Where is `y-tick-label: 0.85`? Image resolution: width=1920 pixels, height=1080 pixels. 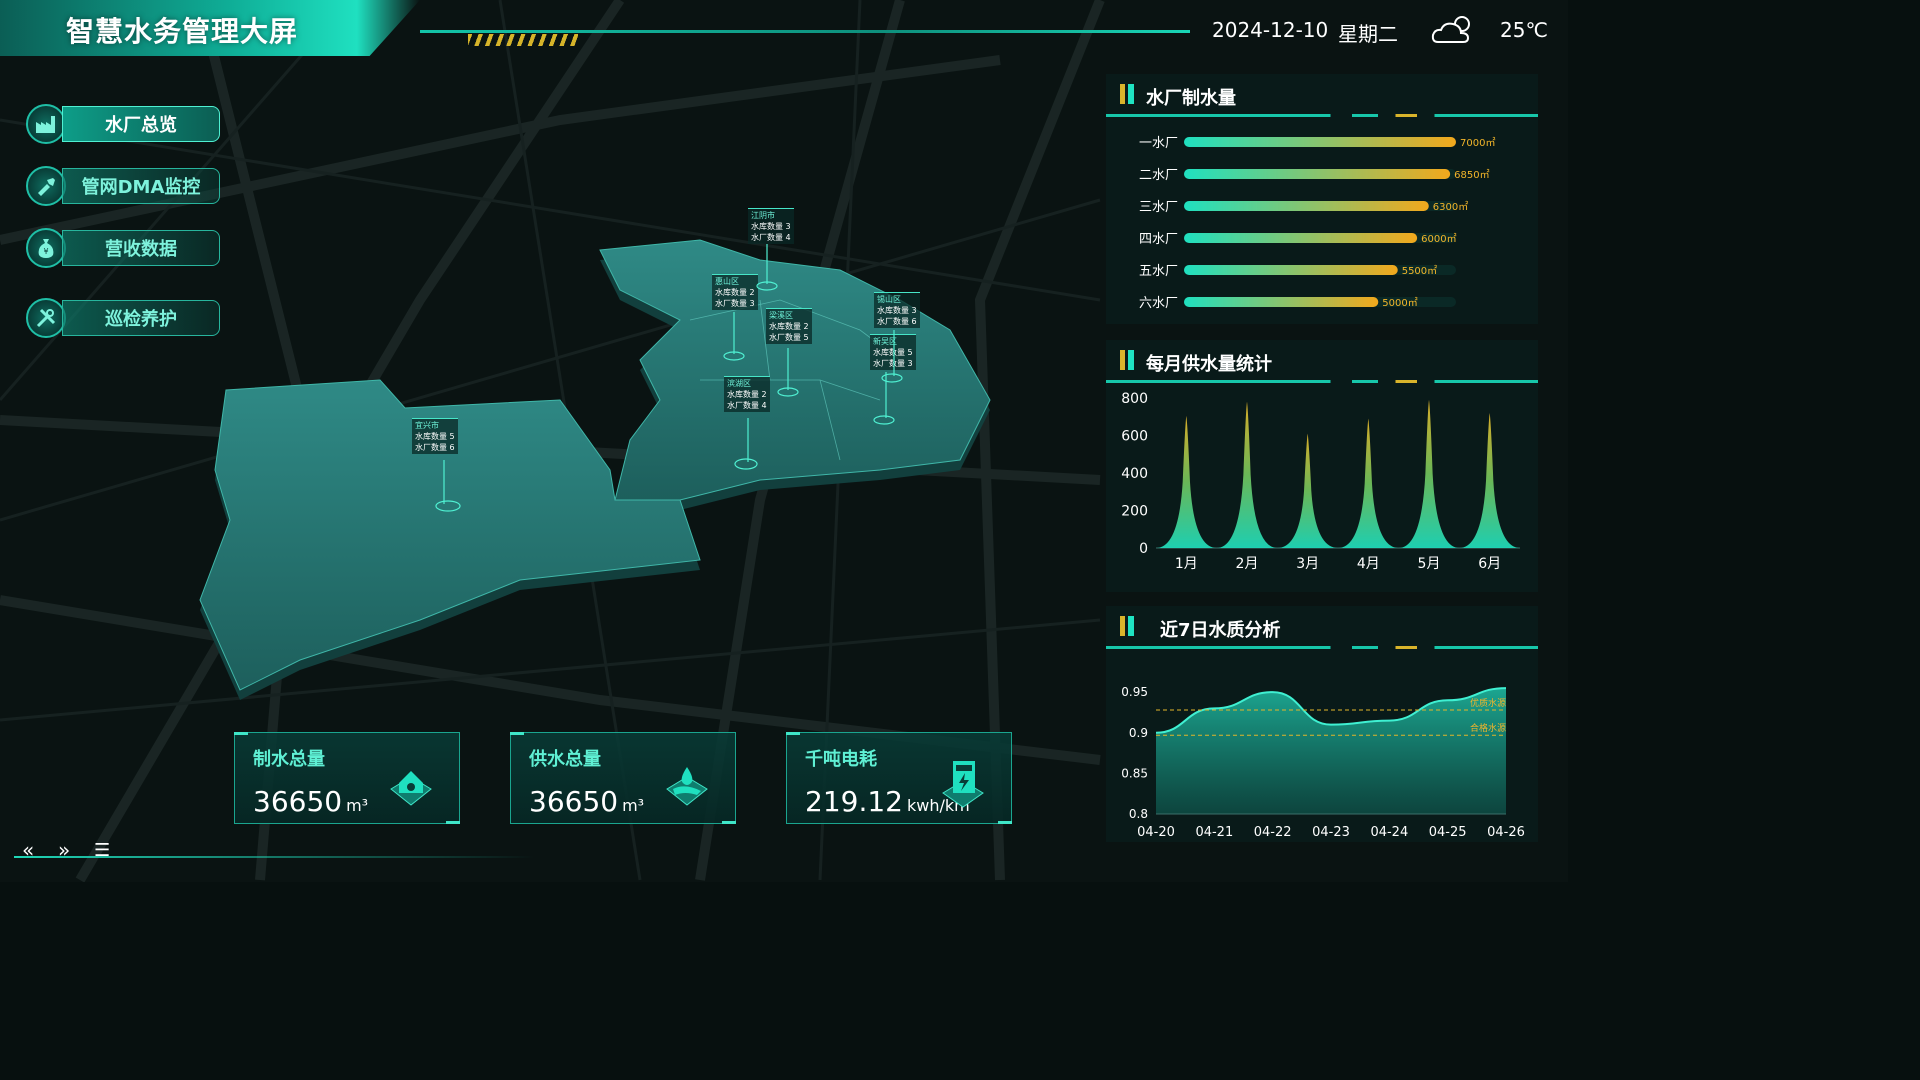
y-tick-label: 0.85 is located at coordinates (1134, 773).